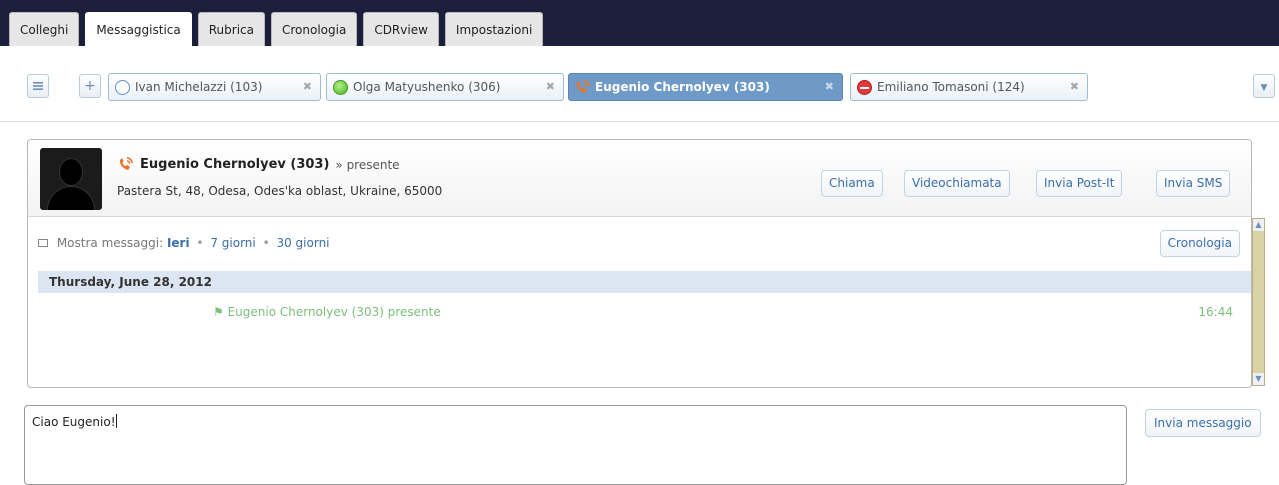 This screenshot has width=1279, height=485. What do you see at coordinates (1203, 423) in the screenshot?
I see `send-message-button: Invia messaggio` at bounding box center [1203, 423].